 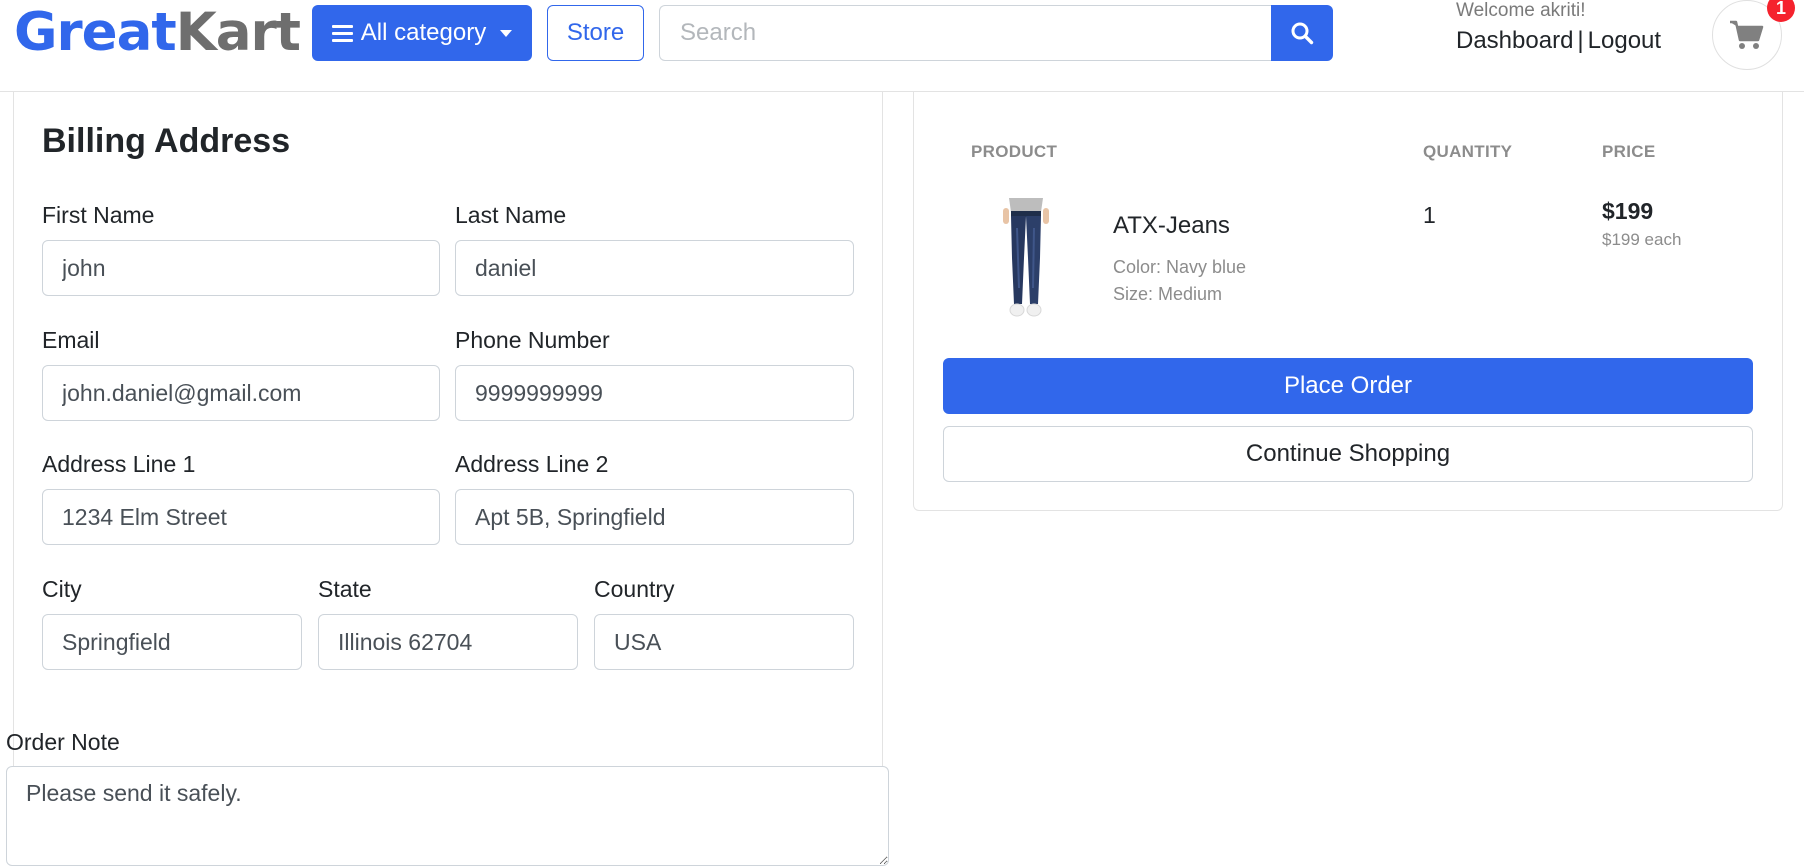 What do you see at coordinates (724, 642) in the screenshot?
I see `country-input` at bounding box center [724, 642].